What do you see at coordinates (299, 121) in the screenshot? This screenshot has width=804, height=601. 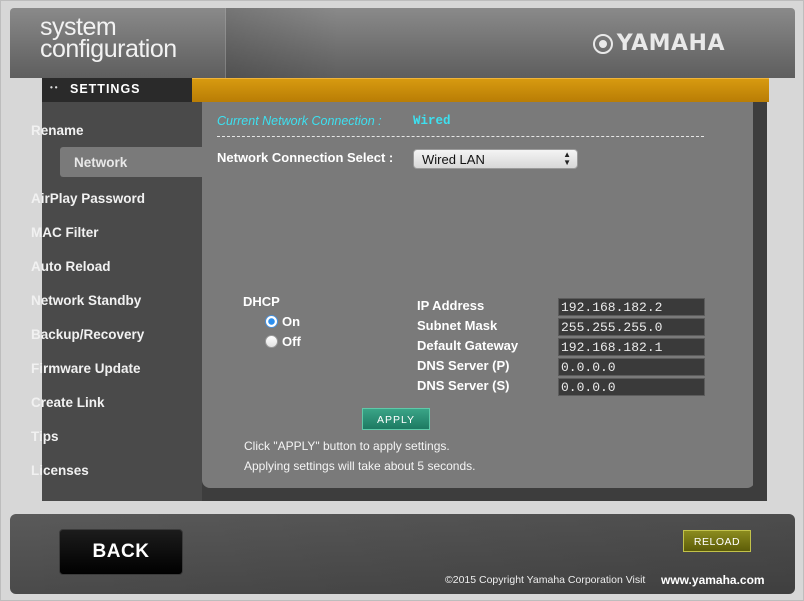 I see `current-connection-label: Current Network Connection :` at bounding box center [299, 121].